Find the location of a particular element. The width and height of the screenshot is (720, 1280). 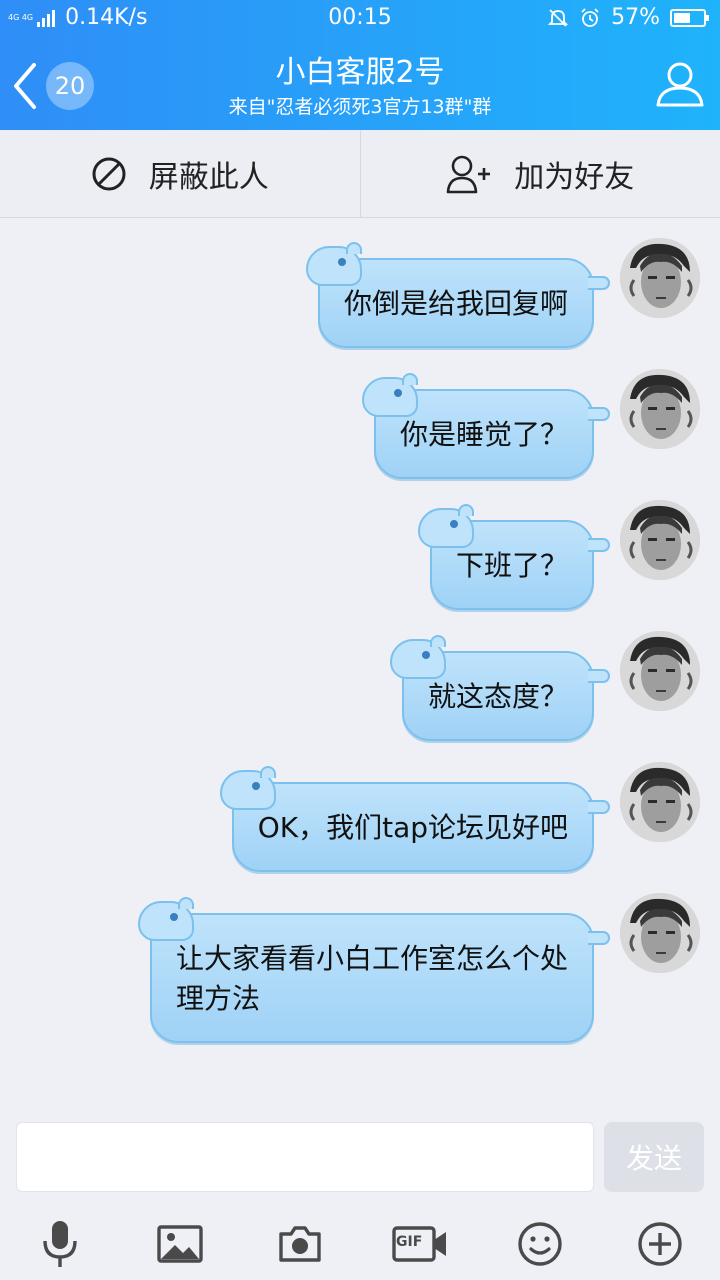

message-bubble: 让大家看看小白工作室怎么个处理方法 is located at coordinates (374, 970).